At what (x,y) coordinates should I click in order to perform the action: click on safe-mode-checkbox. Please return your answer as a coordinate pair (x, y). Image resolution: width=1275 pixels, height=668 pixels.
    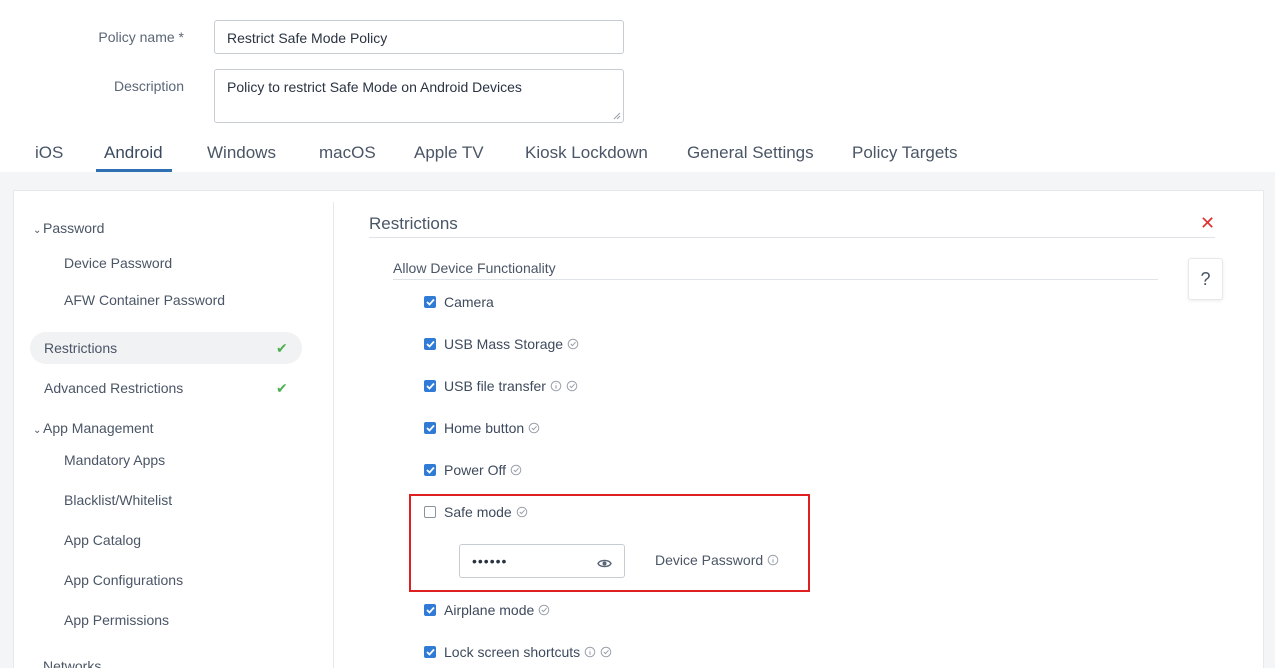
    Looking at the image, I should click on (430, 512).